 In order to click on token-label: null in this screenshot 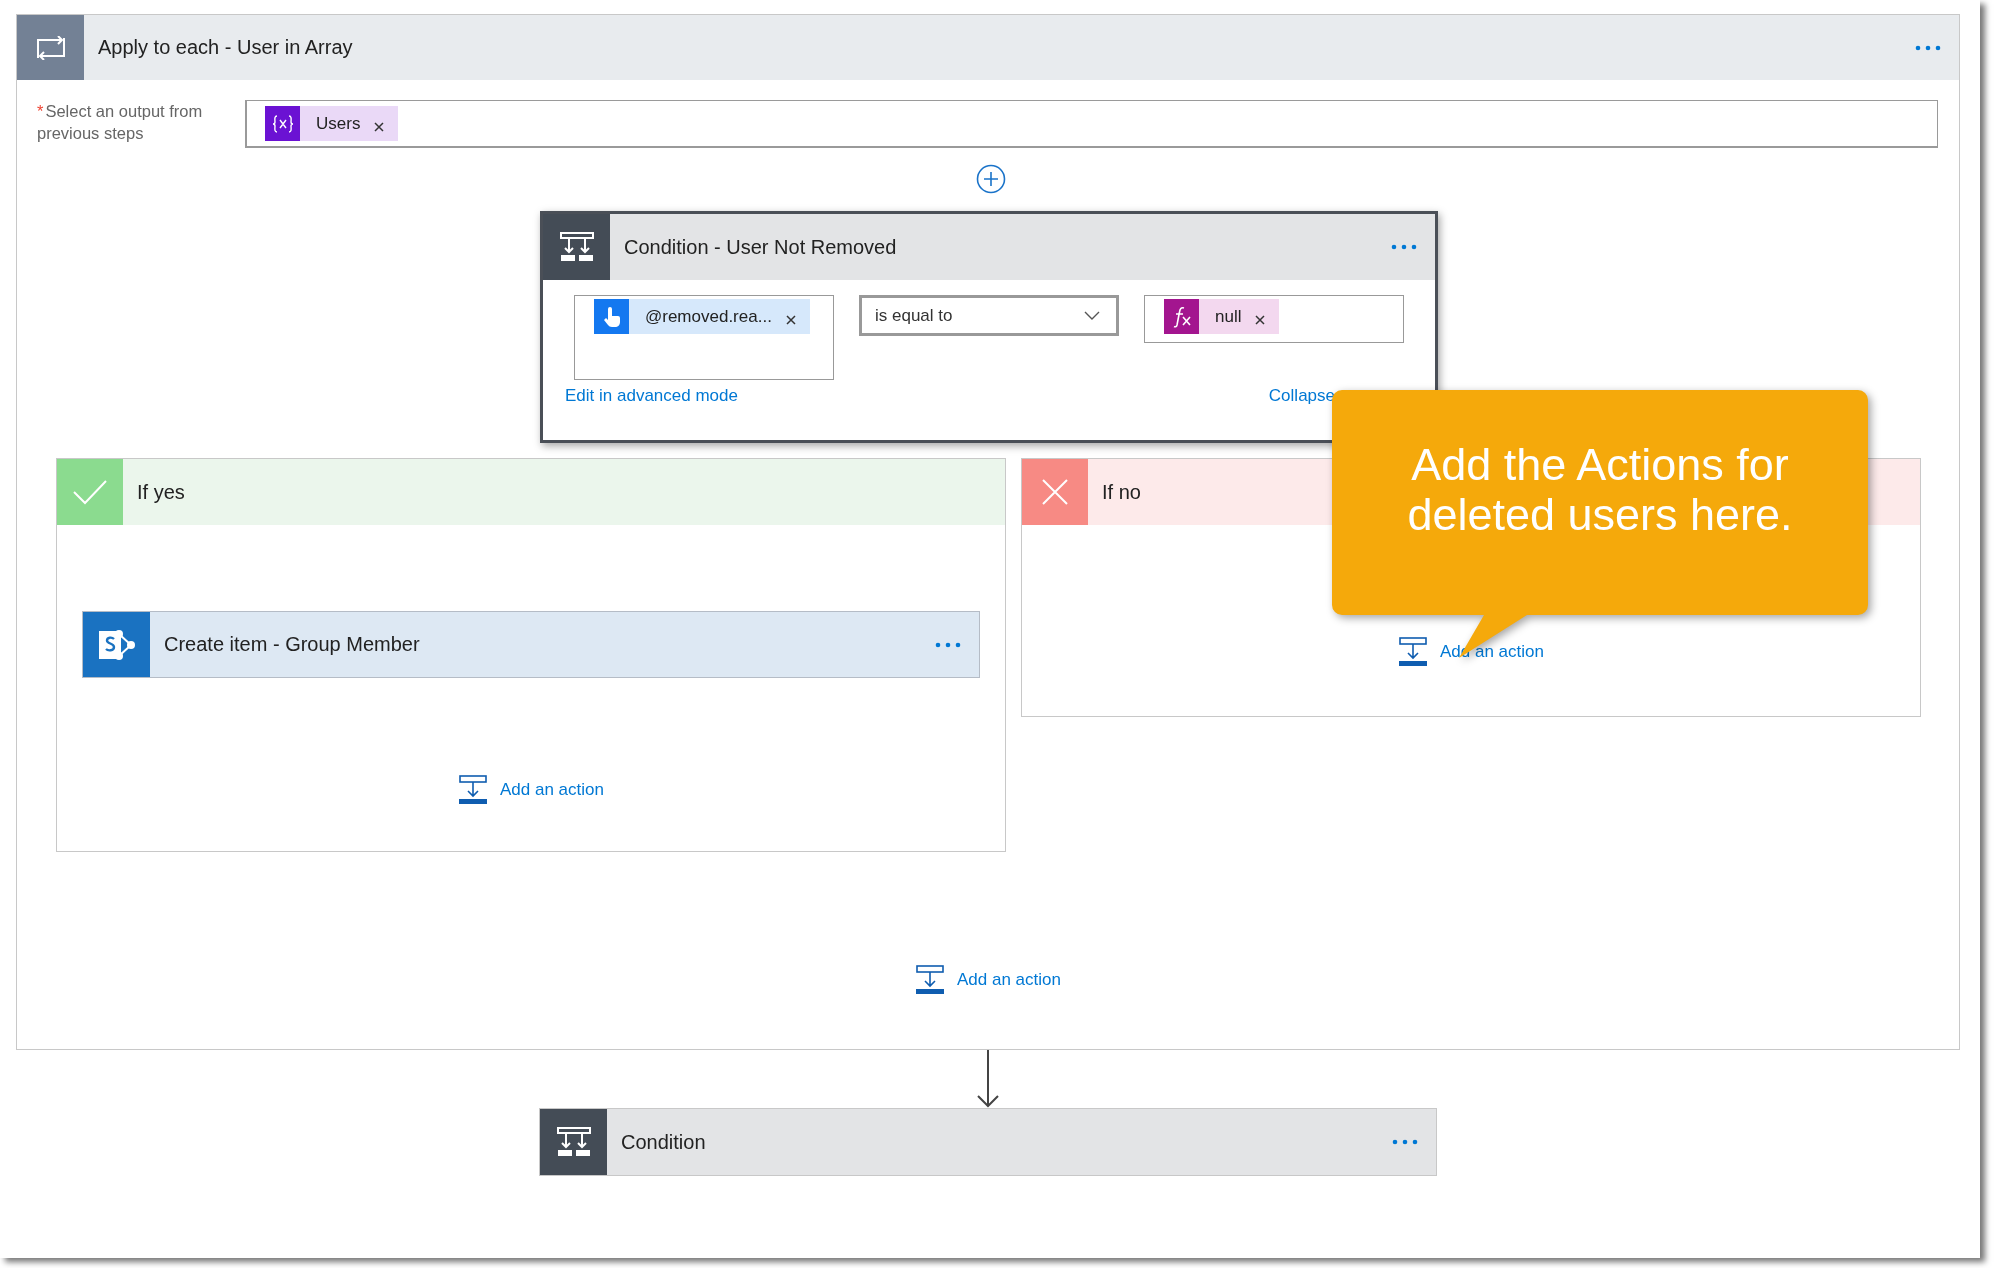, I will do `click(1228, 316)`.